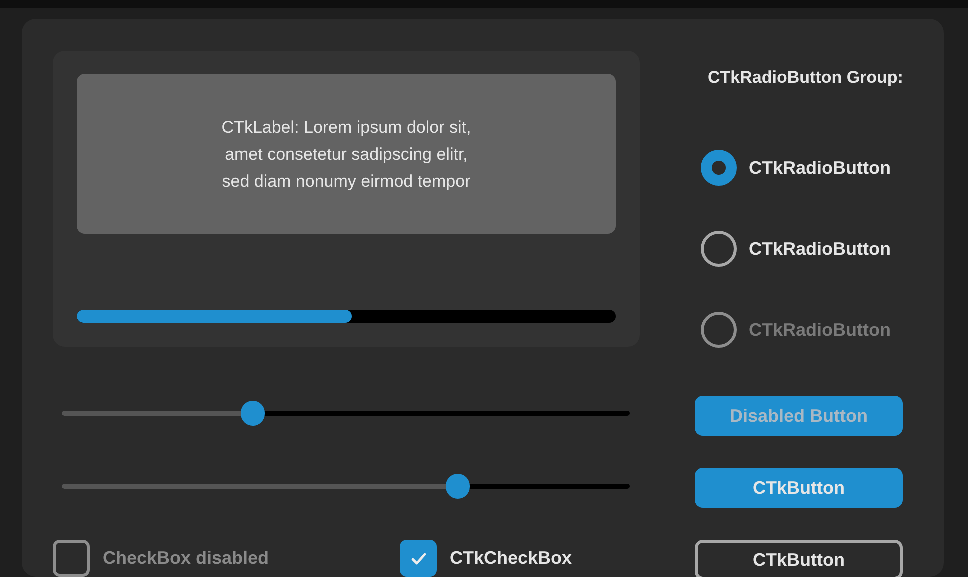 This screenshot has height=577, width=968. Describe the element at coordinates (186, 558) in the screenshot. I see `checkbox-label: CheckBox disabled` at that location.